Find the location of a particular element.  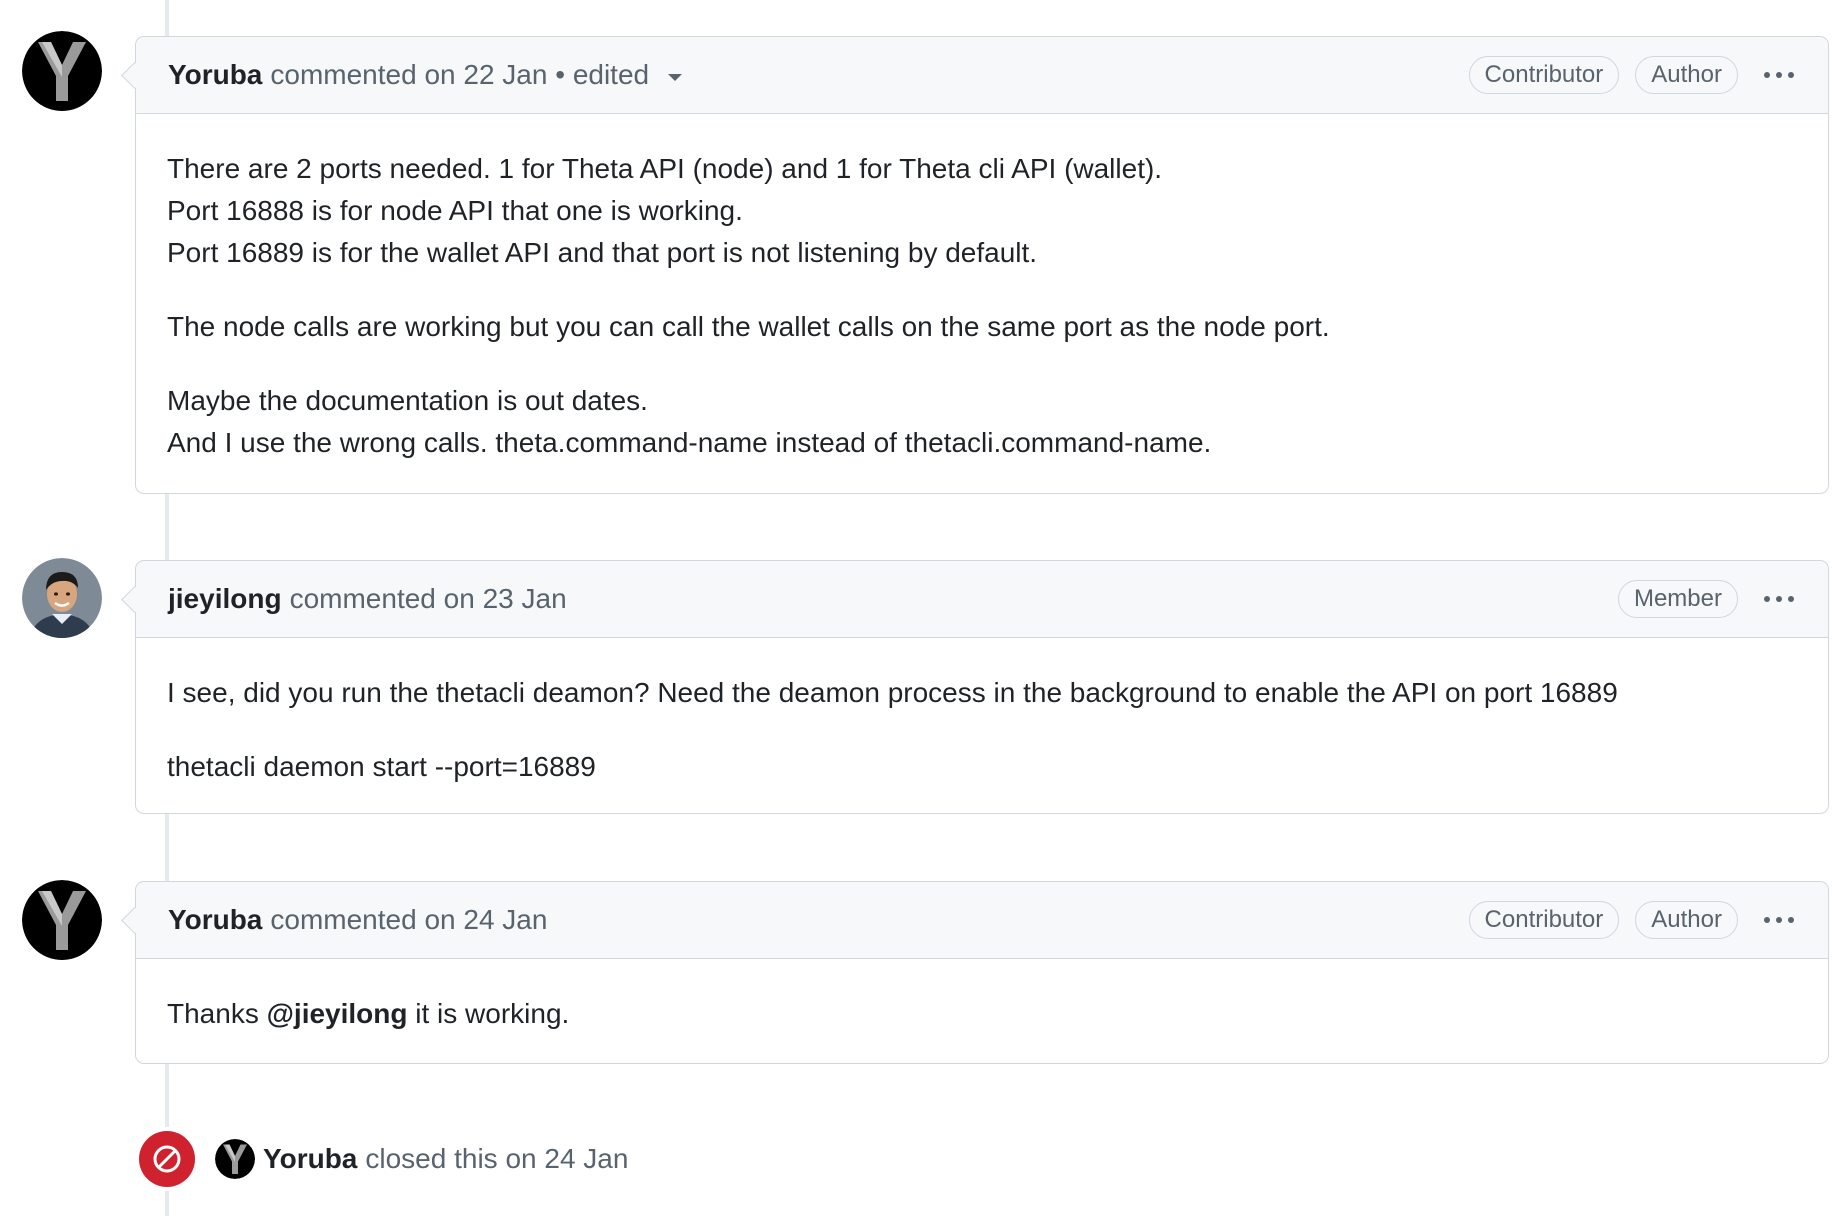

comment-body: Thanks @jieyilong it is working. is located at coordinates (982, 1012).